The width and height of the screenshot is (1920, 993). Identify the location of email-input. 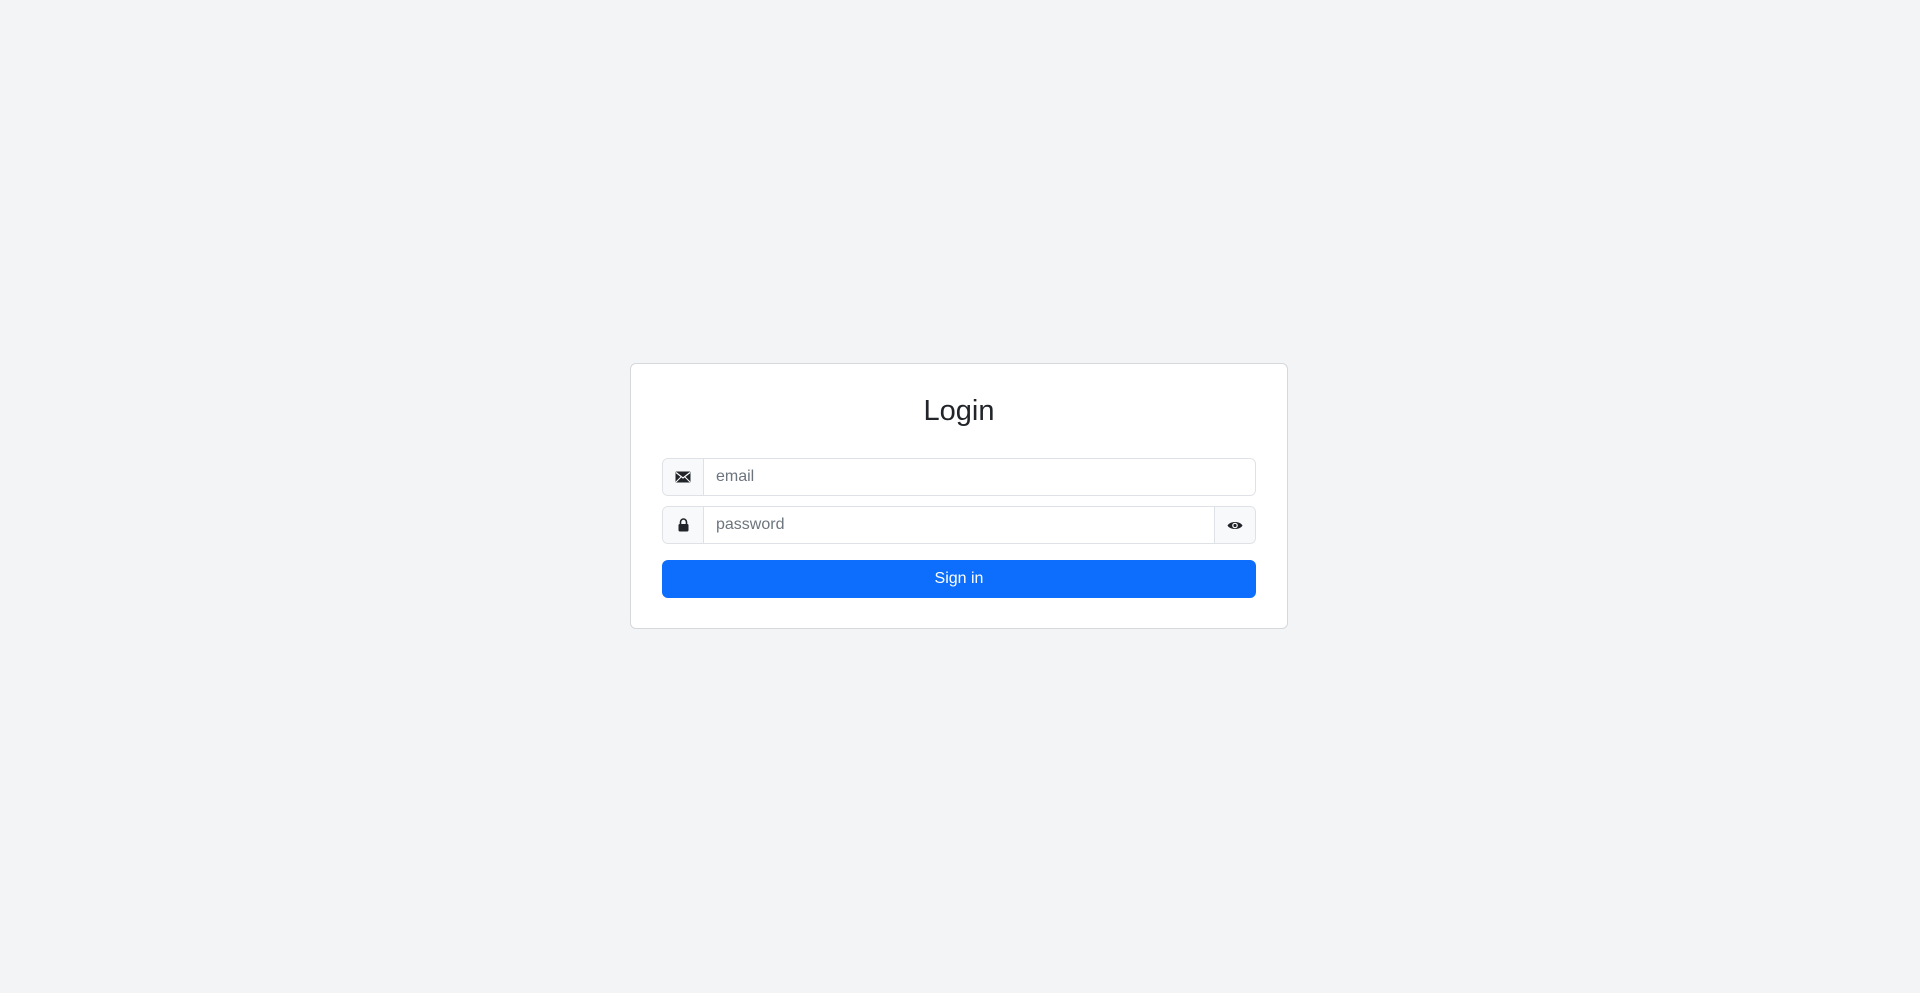
(979, 477).